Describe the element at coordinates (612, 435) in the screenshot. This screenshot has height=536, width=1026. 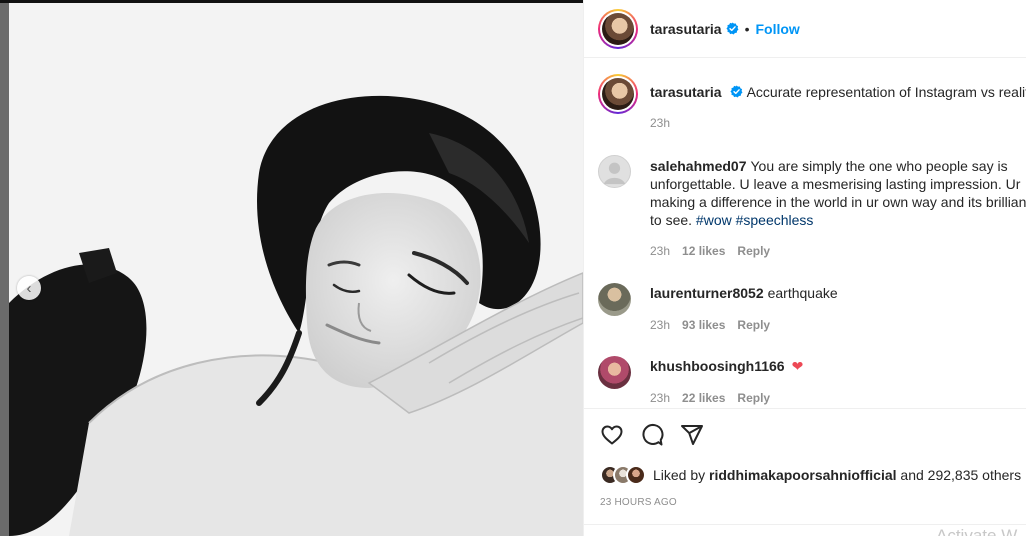
I see `heart-icon` at that location.